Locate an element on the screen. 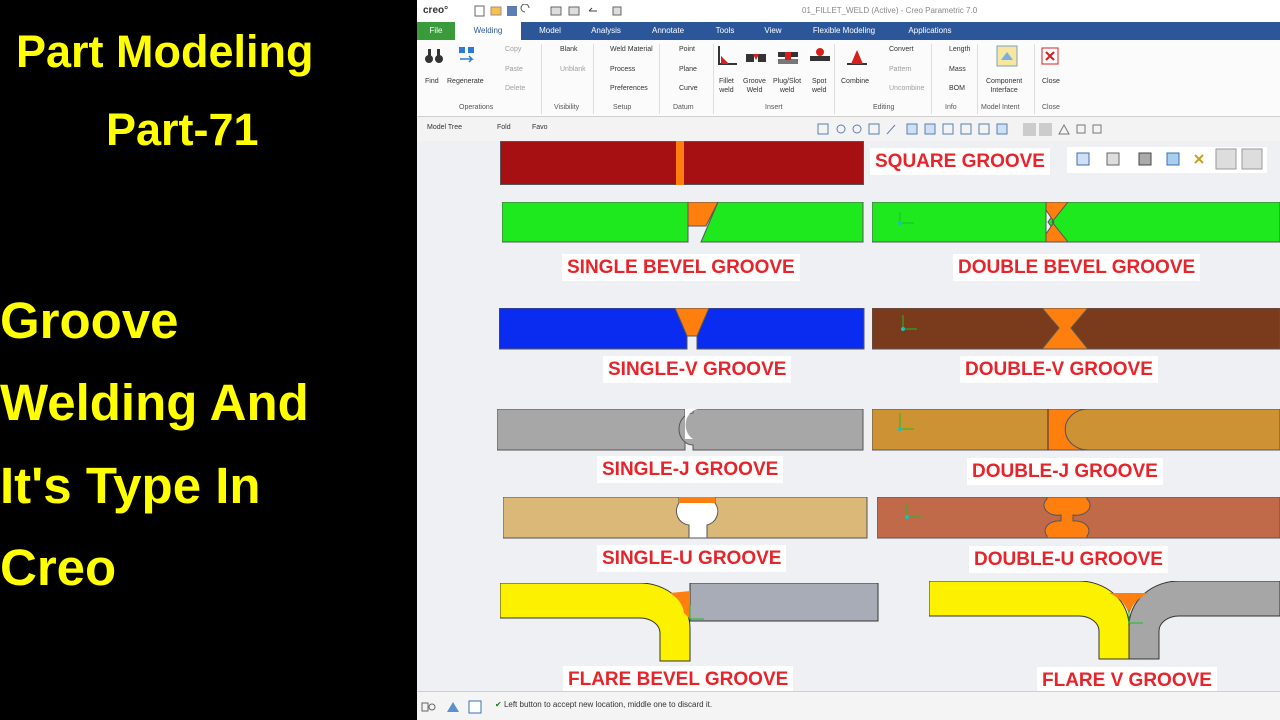 Image resolution: width=1280 pixels, height=720 pixels. tab-model-tree: Model Tree is located at coordinates (444, 127).